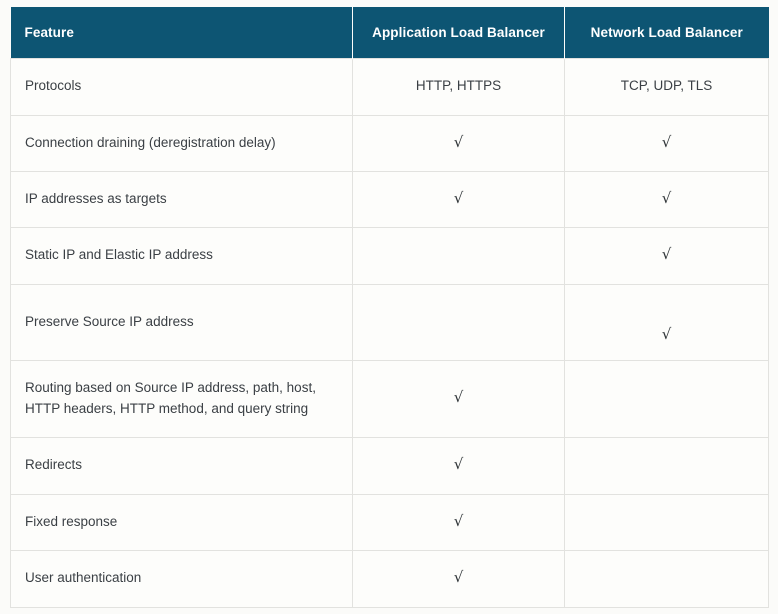 The height and width of the screenshot is (614, 778). Describe the element at coordinates (181, 86) in the screenshot. I see `feature-name-cell: Protocols` at that location.